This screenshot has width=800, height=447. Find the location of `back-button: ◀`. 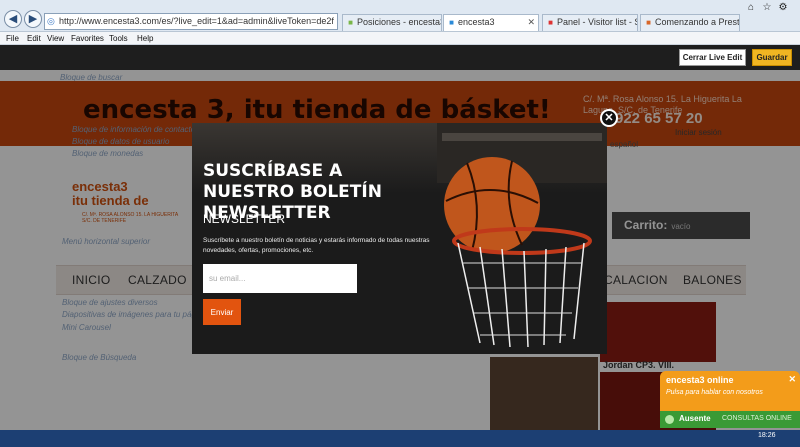

back-button: ◀ is located at coordinates (13, 19).